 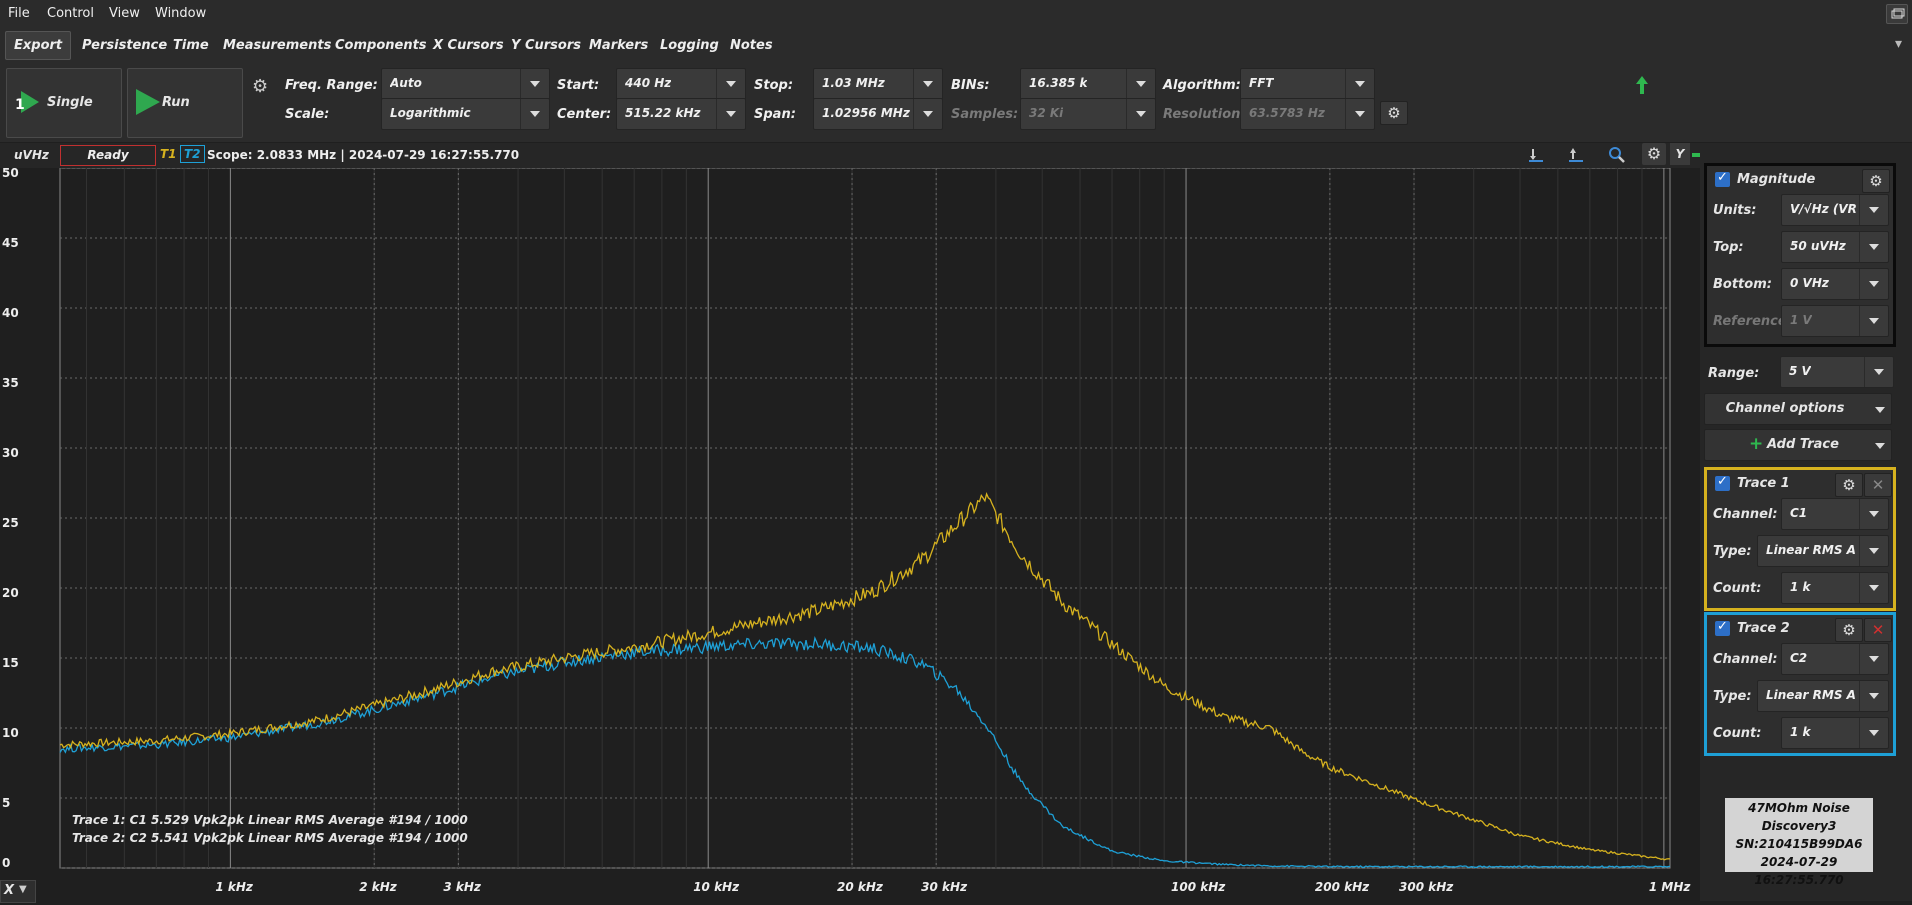 I want to click on add-trace-button: + Add Trace, so click(x=1798, y=445).